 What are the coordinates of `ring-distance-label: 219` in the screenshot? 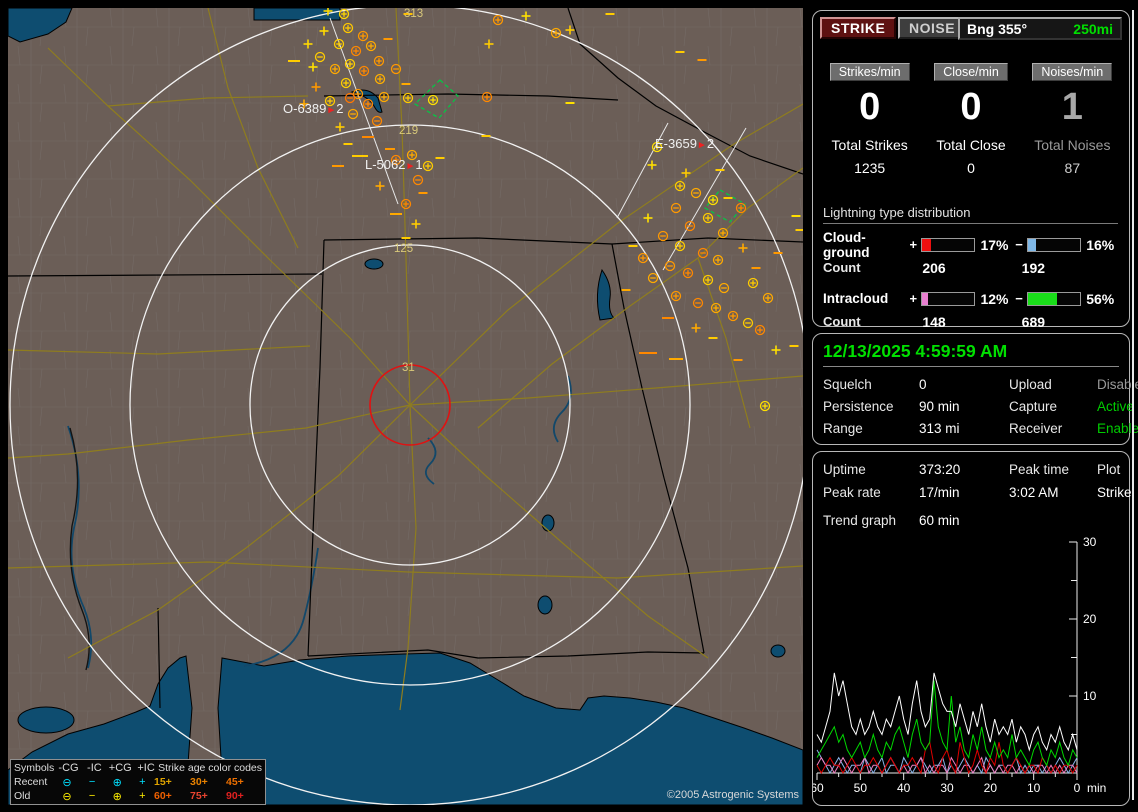 It's located at (408, 131).